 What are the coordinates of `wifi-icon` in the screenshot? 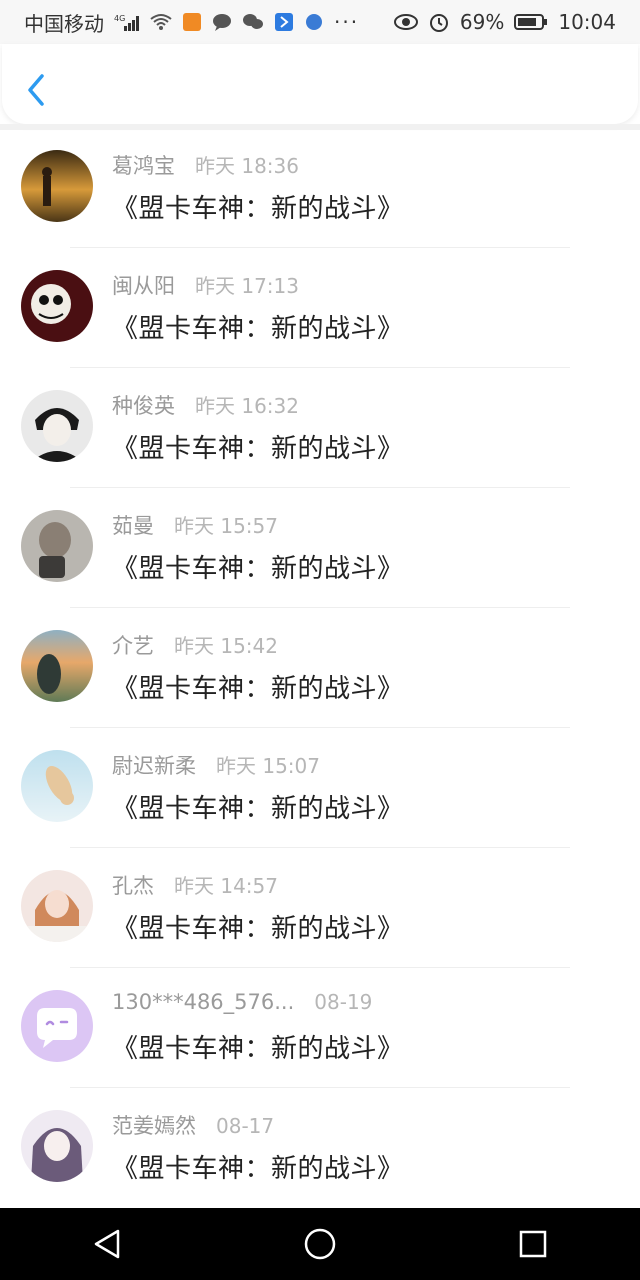 It's located at (161, 22).